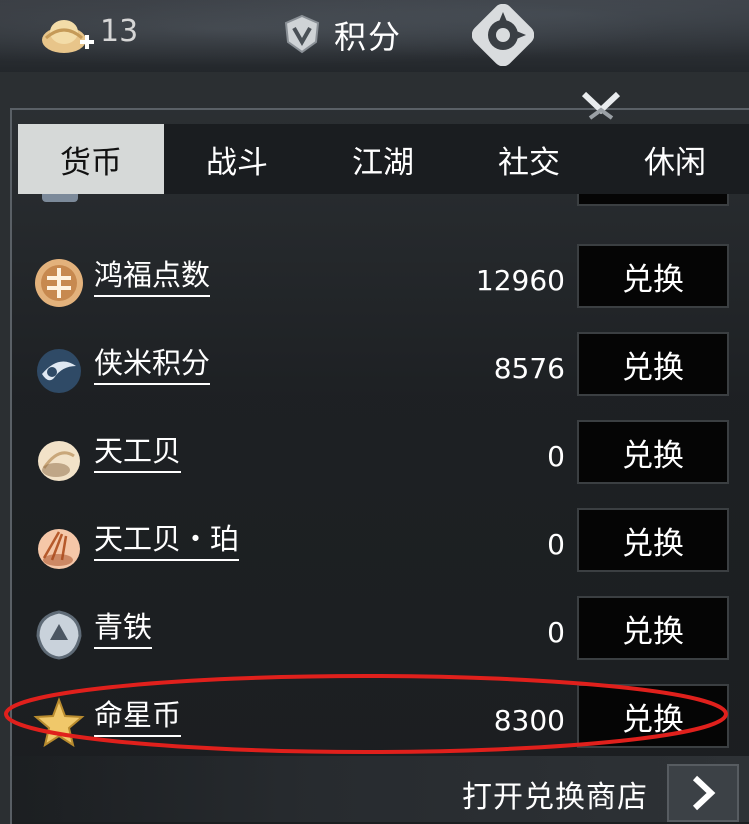  Describe the element at coordinates (368, 37) in the screenshot. I see `score-label: 积分` at that location.